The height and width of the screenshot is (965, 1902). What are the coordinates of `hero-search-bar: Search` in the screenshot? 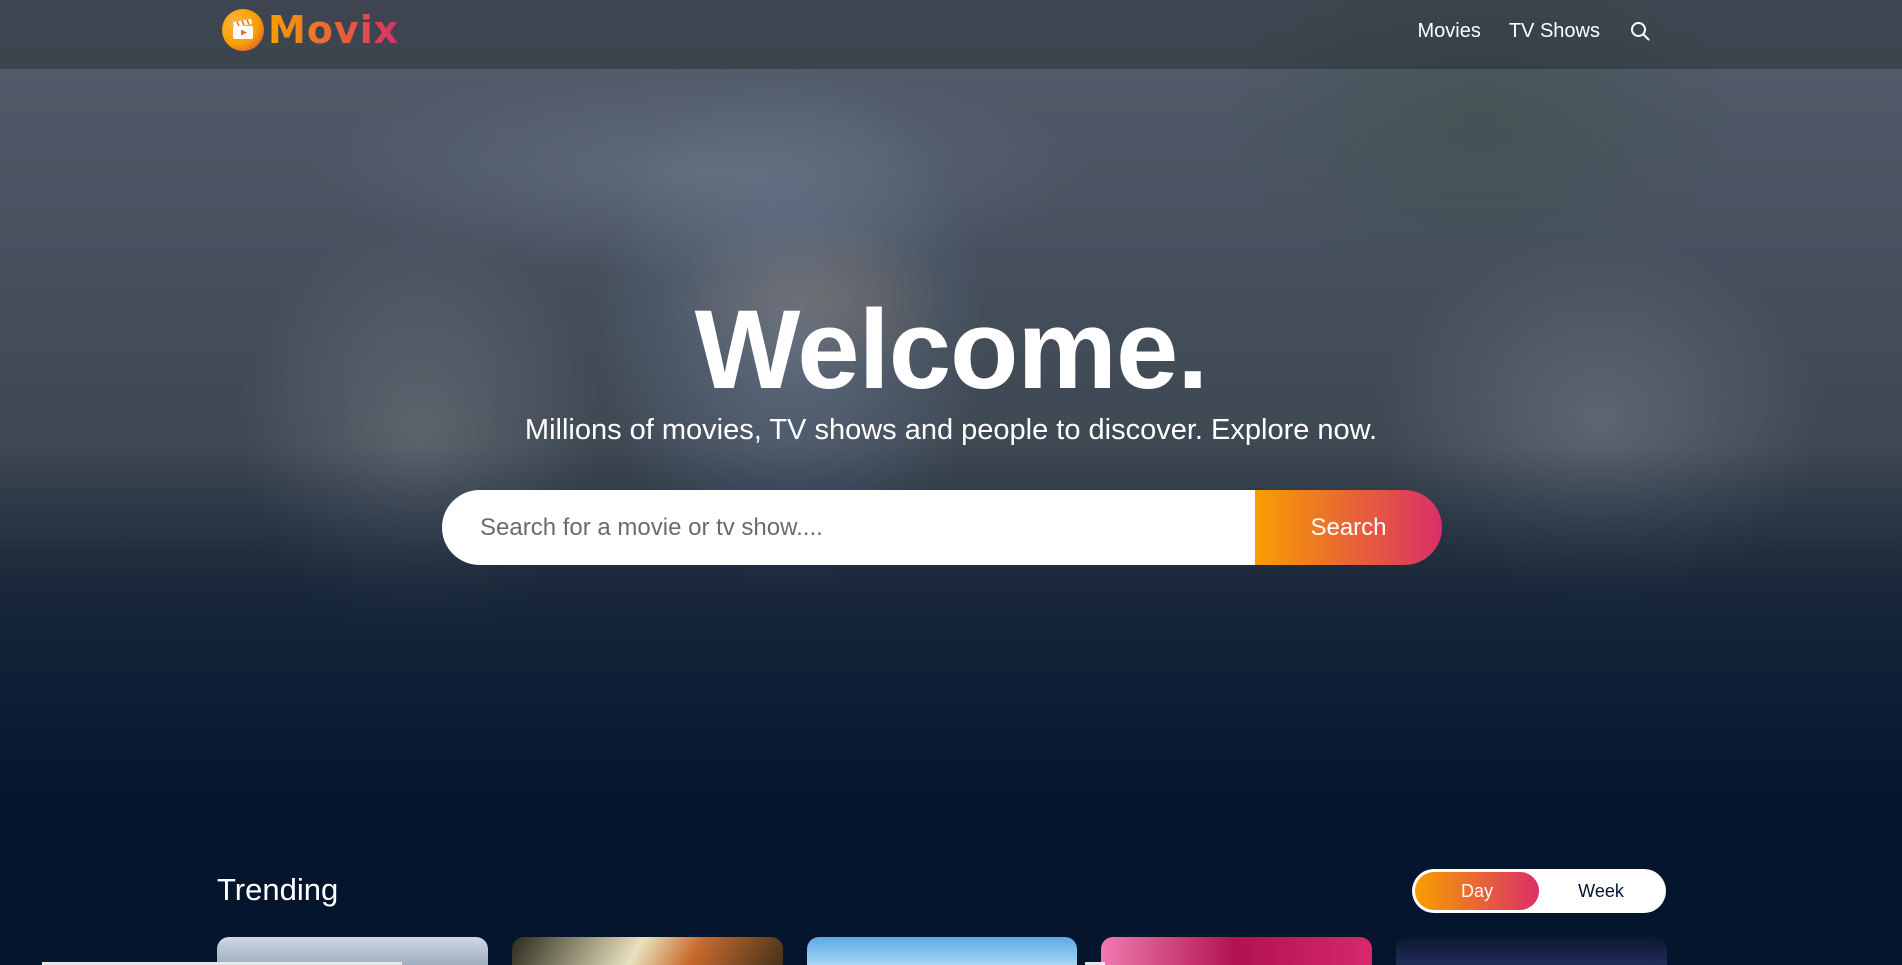 It's located at (942, 527).